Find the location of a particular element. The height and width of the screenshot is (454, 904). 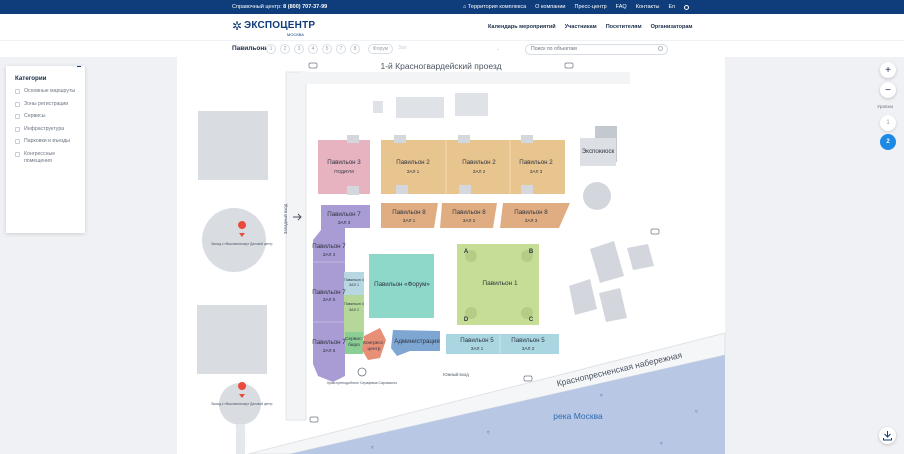

object-search-placeholder: Поиск по объектам is located at coordinates (554, 49).